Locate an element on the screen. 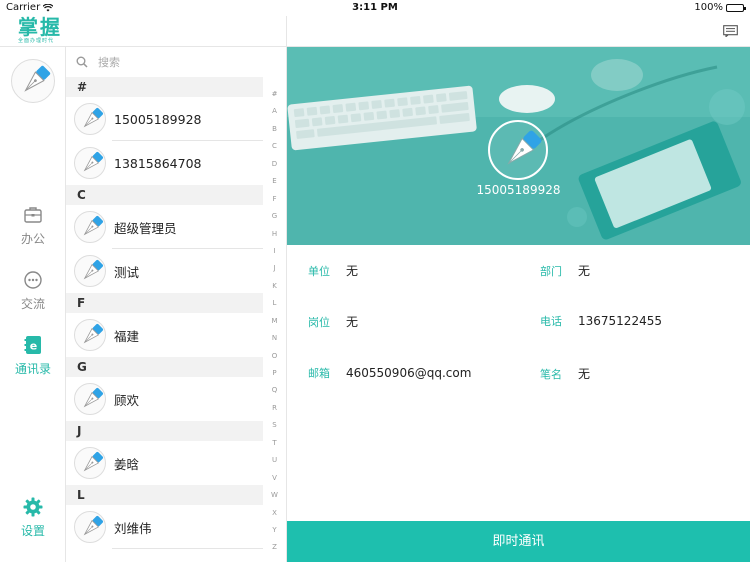 Image resolution: width=750 pixels, height=562 pixels. field-email-value: 460550906@qq.com is located at coordinates (408, 373).